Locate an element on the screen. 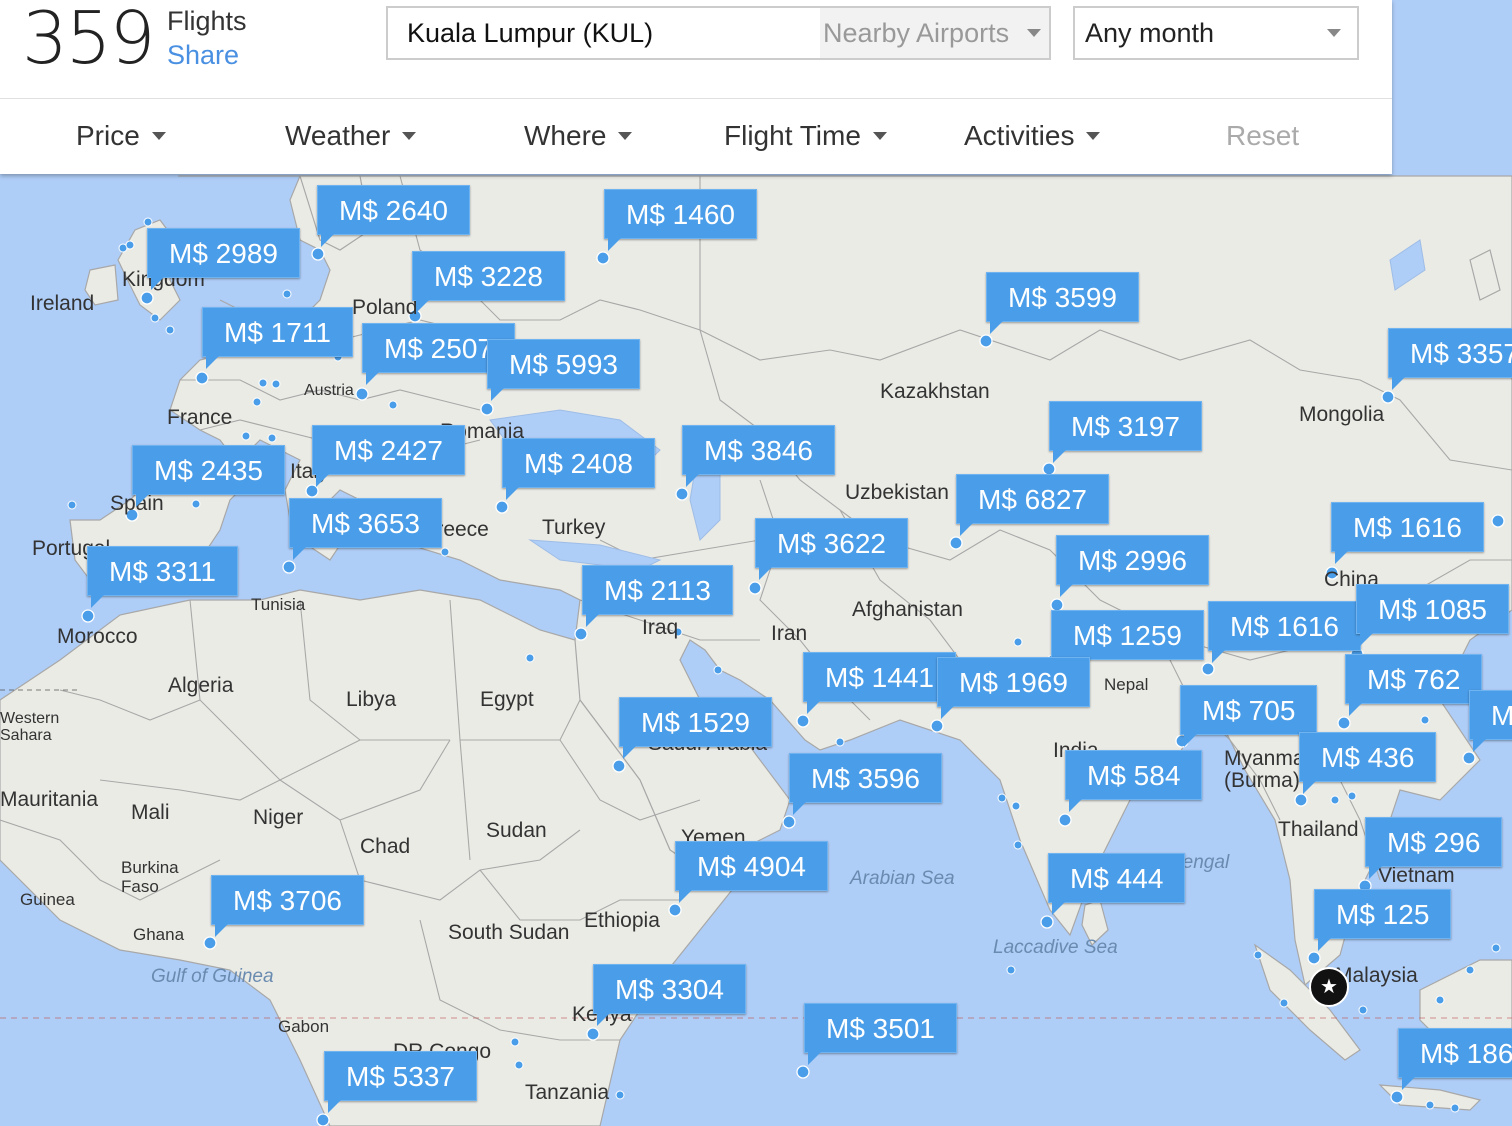 The image size is (1512, 1126). country-label: Niger is located at coordinates (278, 817).